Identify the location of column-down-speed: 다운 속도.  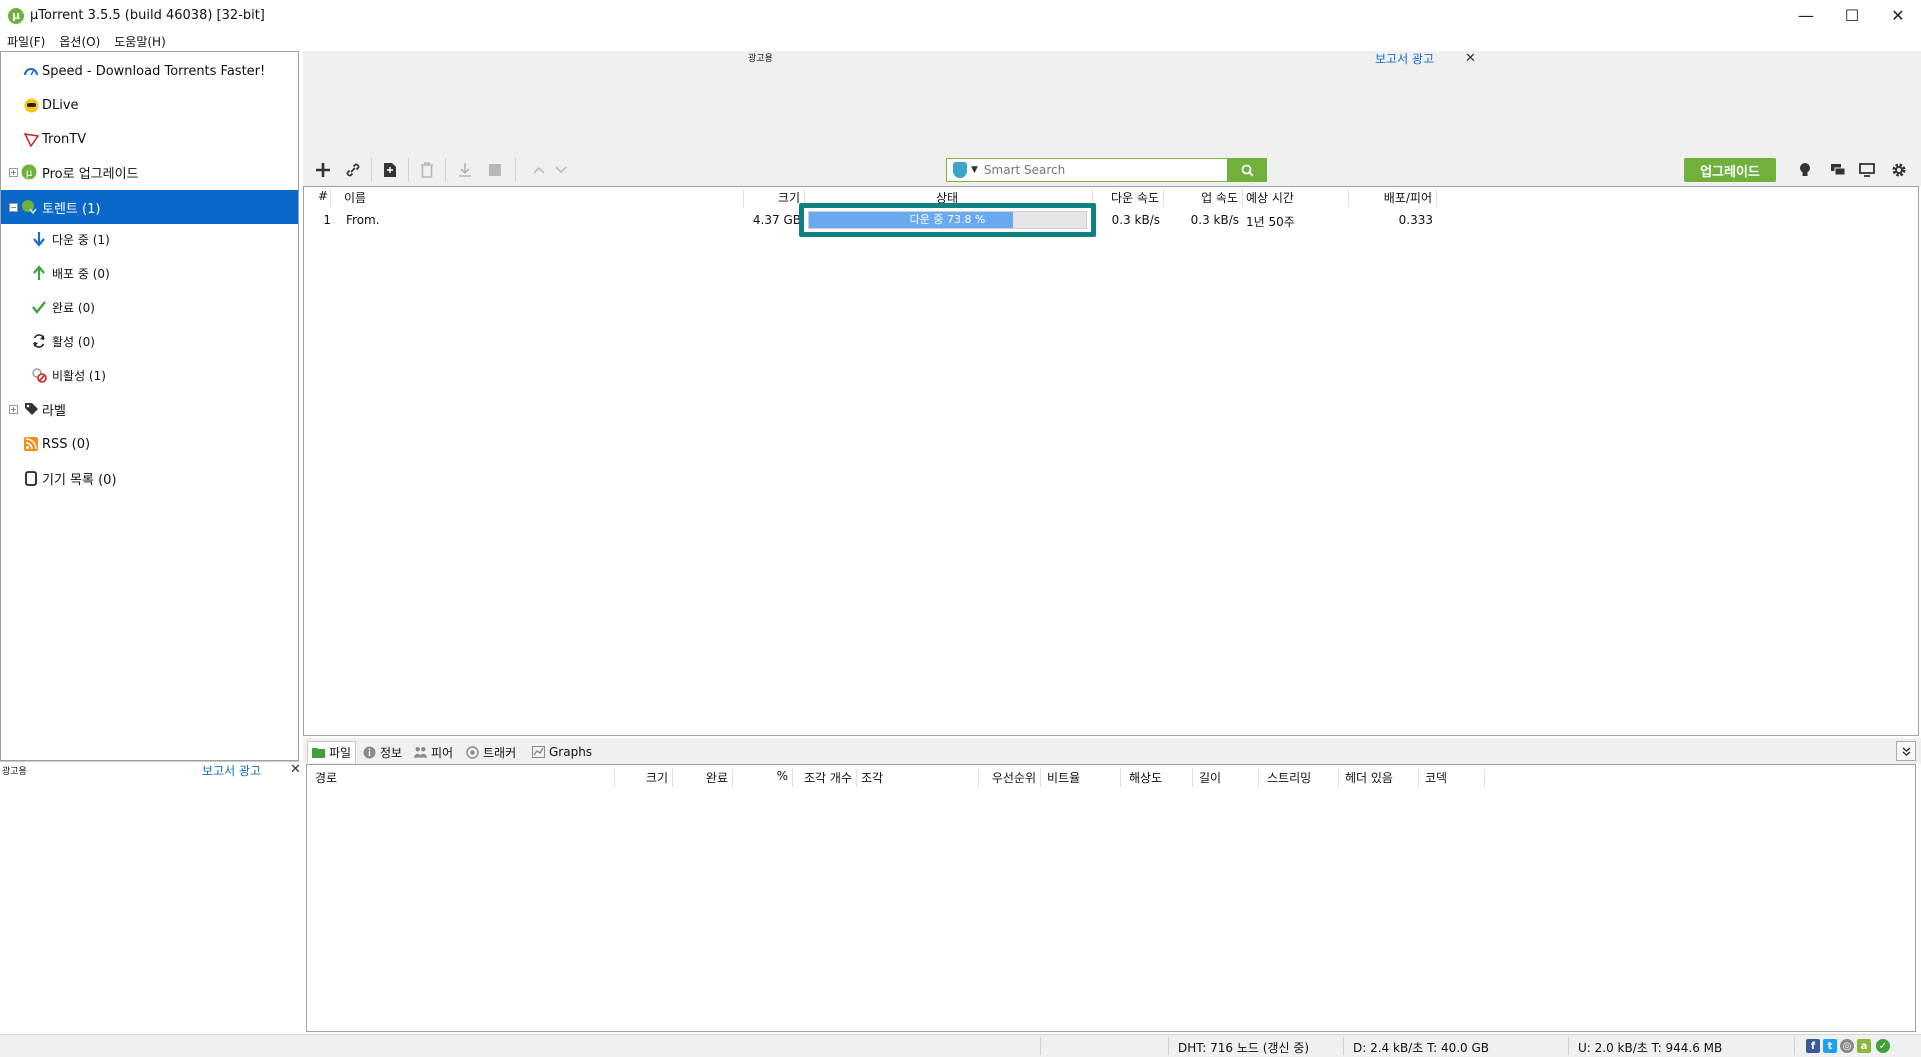
(1129, 198).